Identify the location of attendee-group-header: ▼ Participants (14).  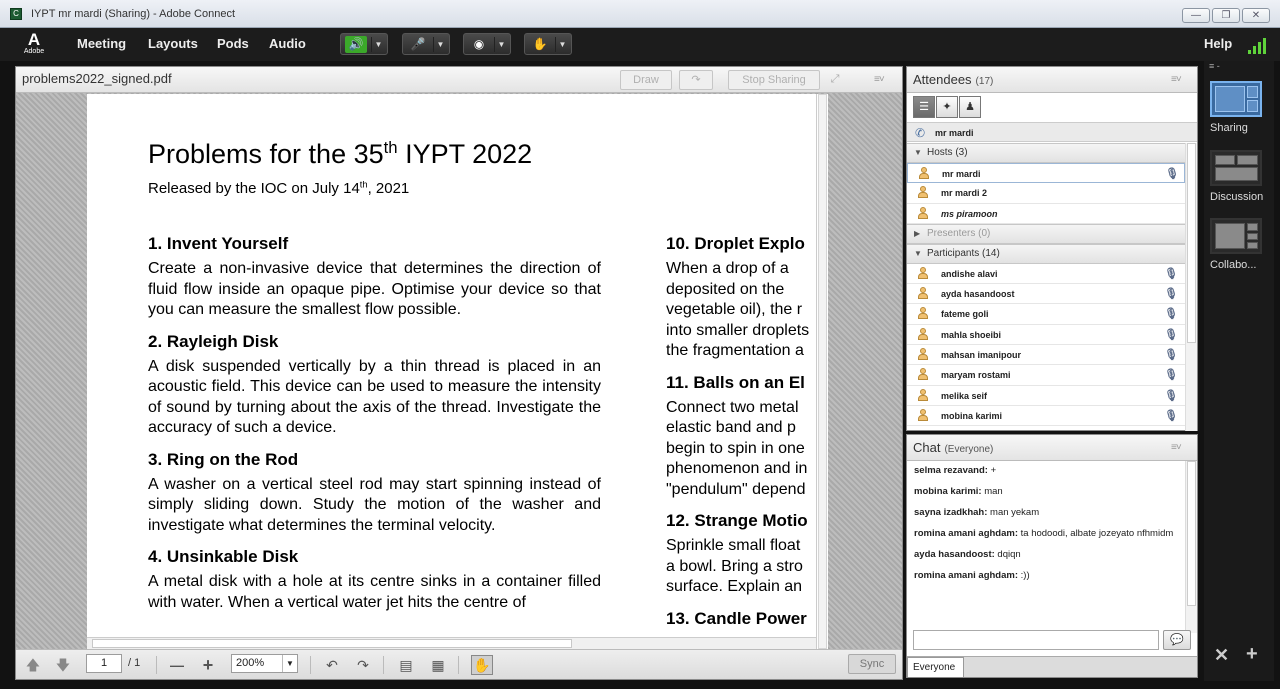
(1046, 253).